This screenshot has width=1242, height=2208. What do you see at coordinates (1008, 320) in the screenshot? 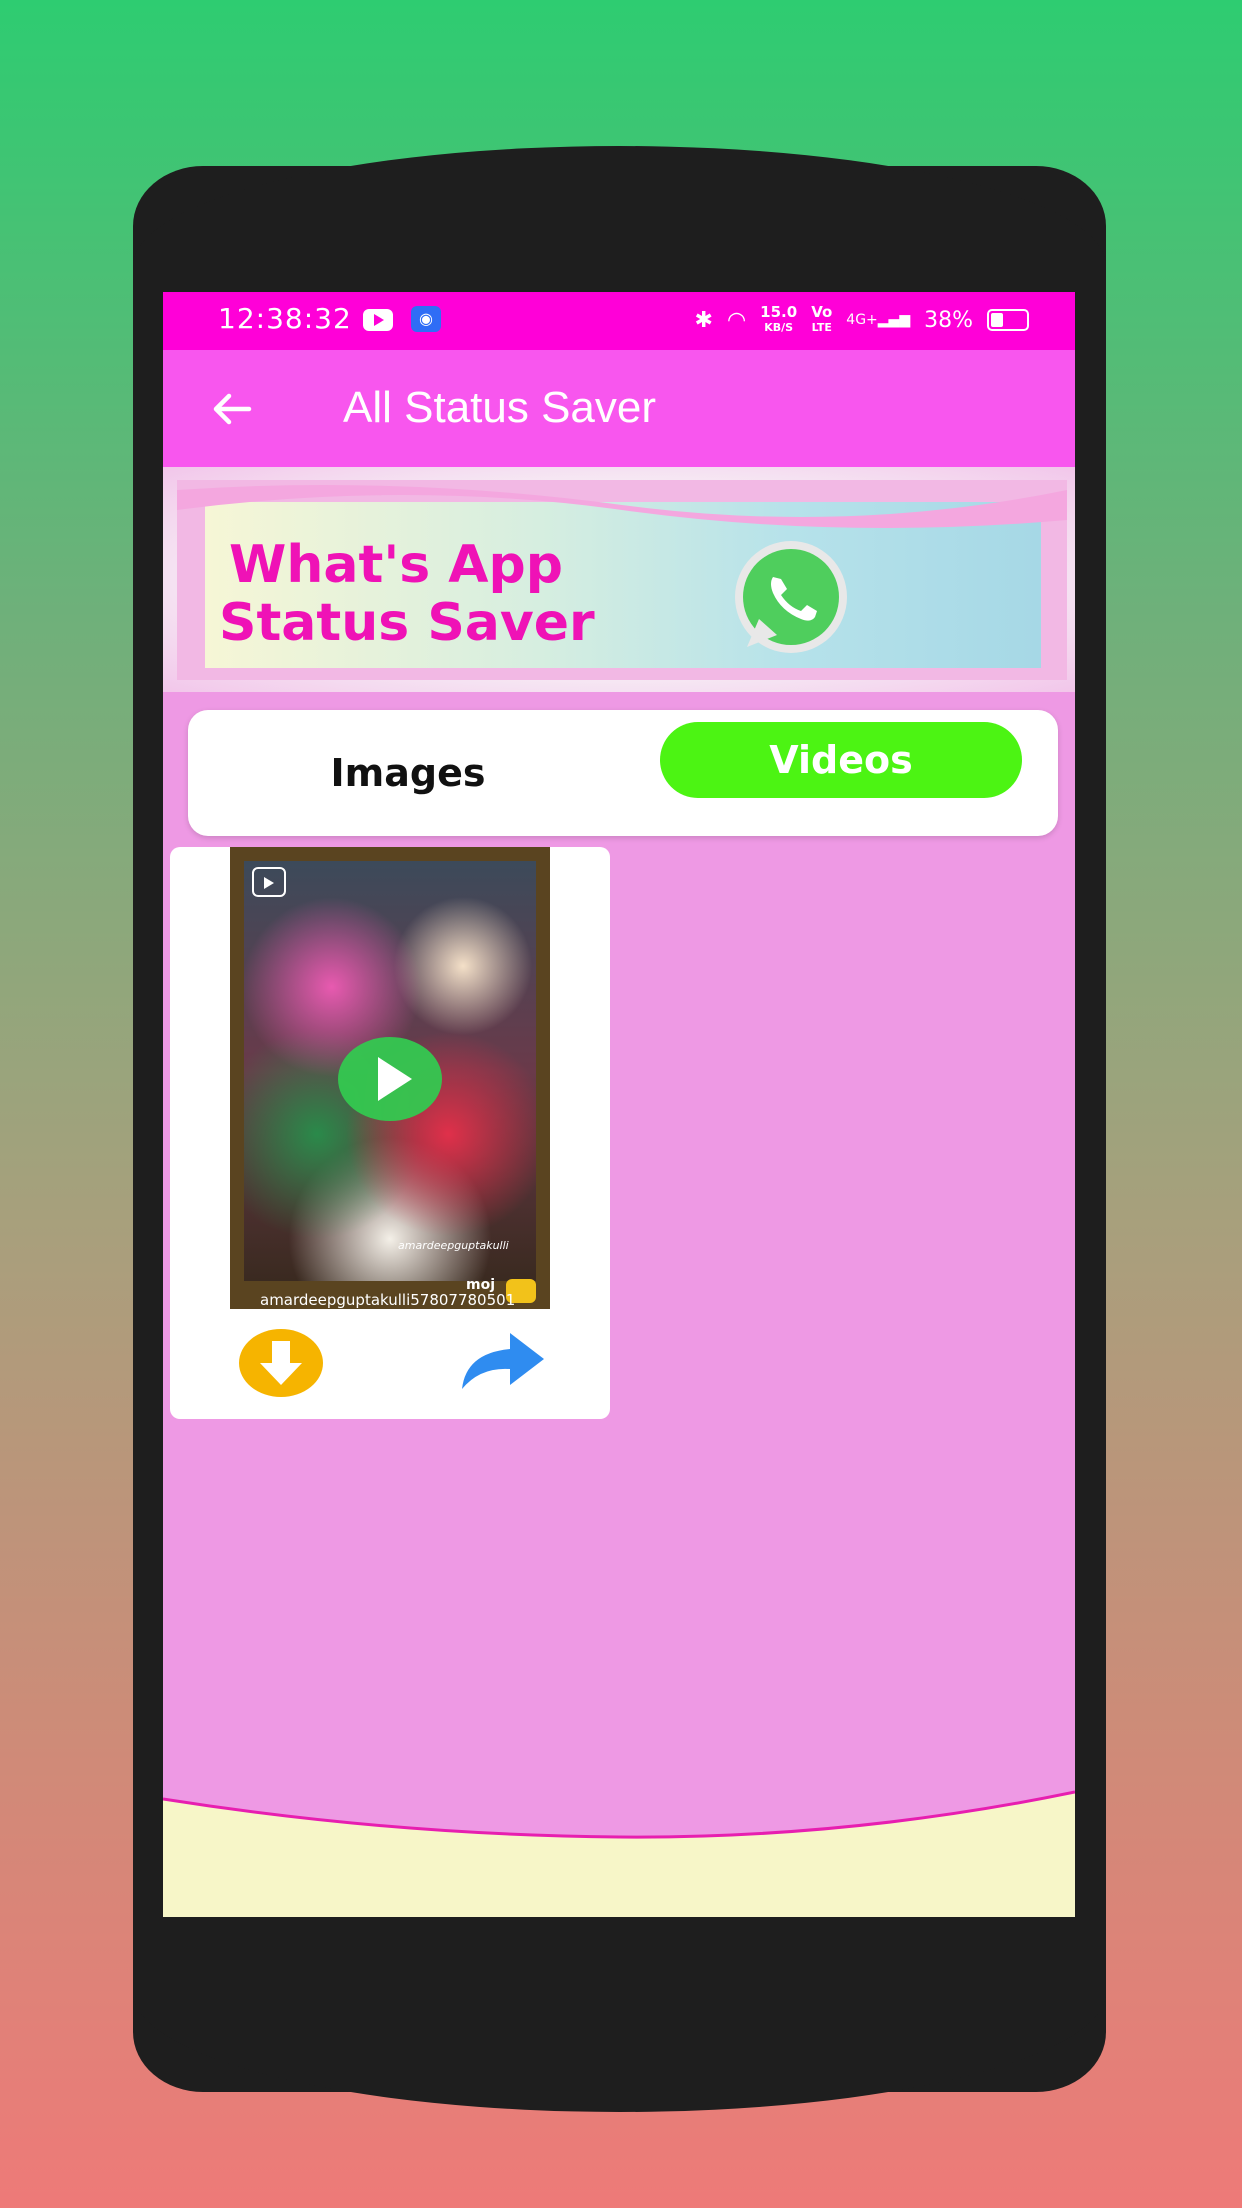
I see `battery-icon` at bounding box center [1008, 320].